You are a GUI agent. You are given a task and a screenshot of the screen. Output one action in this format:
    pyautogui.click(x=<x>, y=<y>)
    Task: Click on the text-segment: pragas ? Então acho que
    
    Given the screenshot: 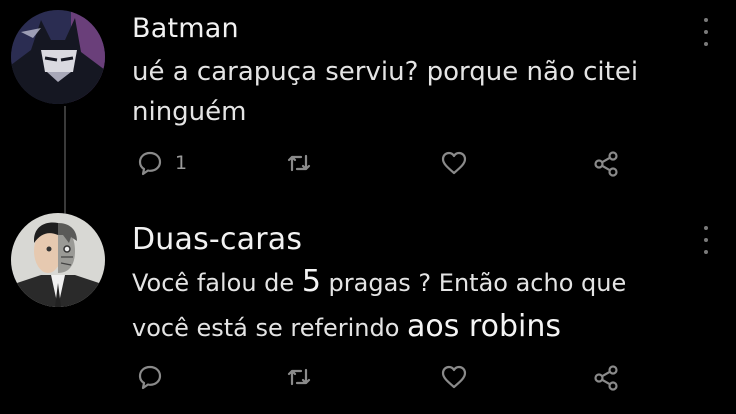 What is the action you would take?
    pyautogui.click(x=473, y=283)
    